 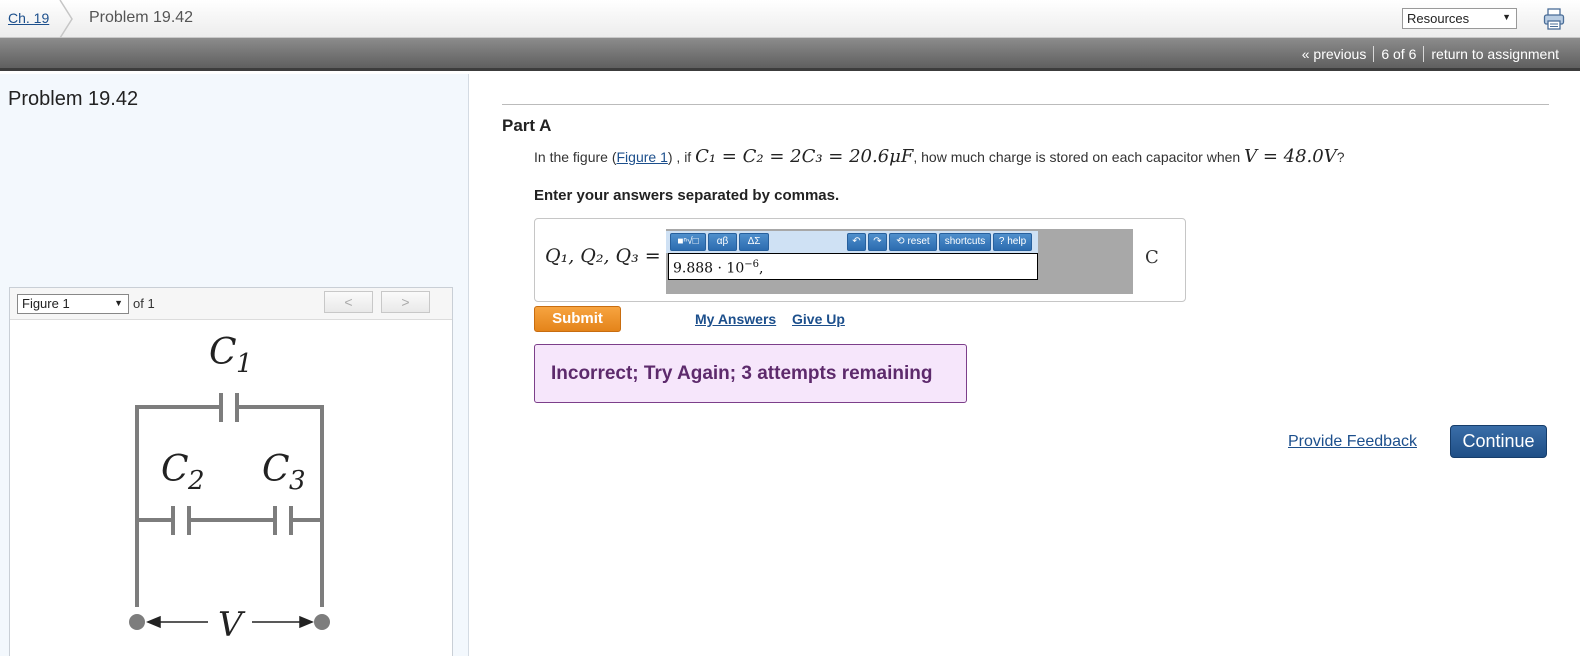 I want to click on answer-instruction: Enter your answers separated by commas., so click(x=687, y=195).